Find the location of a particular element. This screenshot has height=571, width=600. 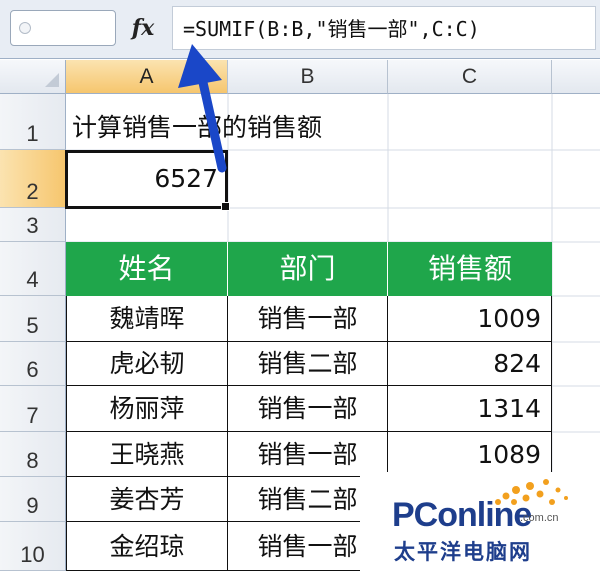

watermark-brand: PConline is located at coordinates (462, 515).